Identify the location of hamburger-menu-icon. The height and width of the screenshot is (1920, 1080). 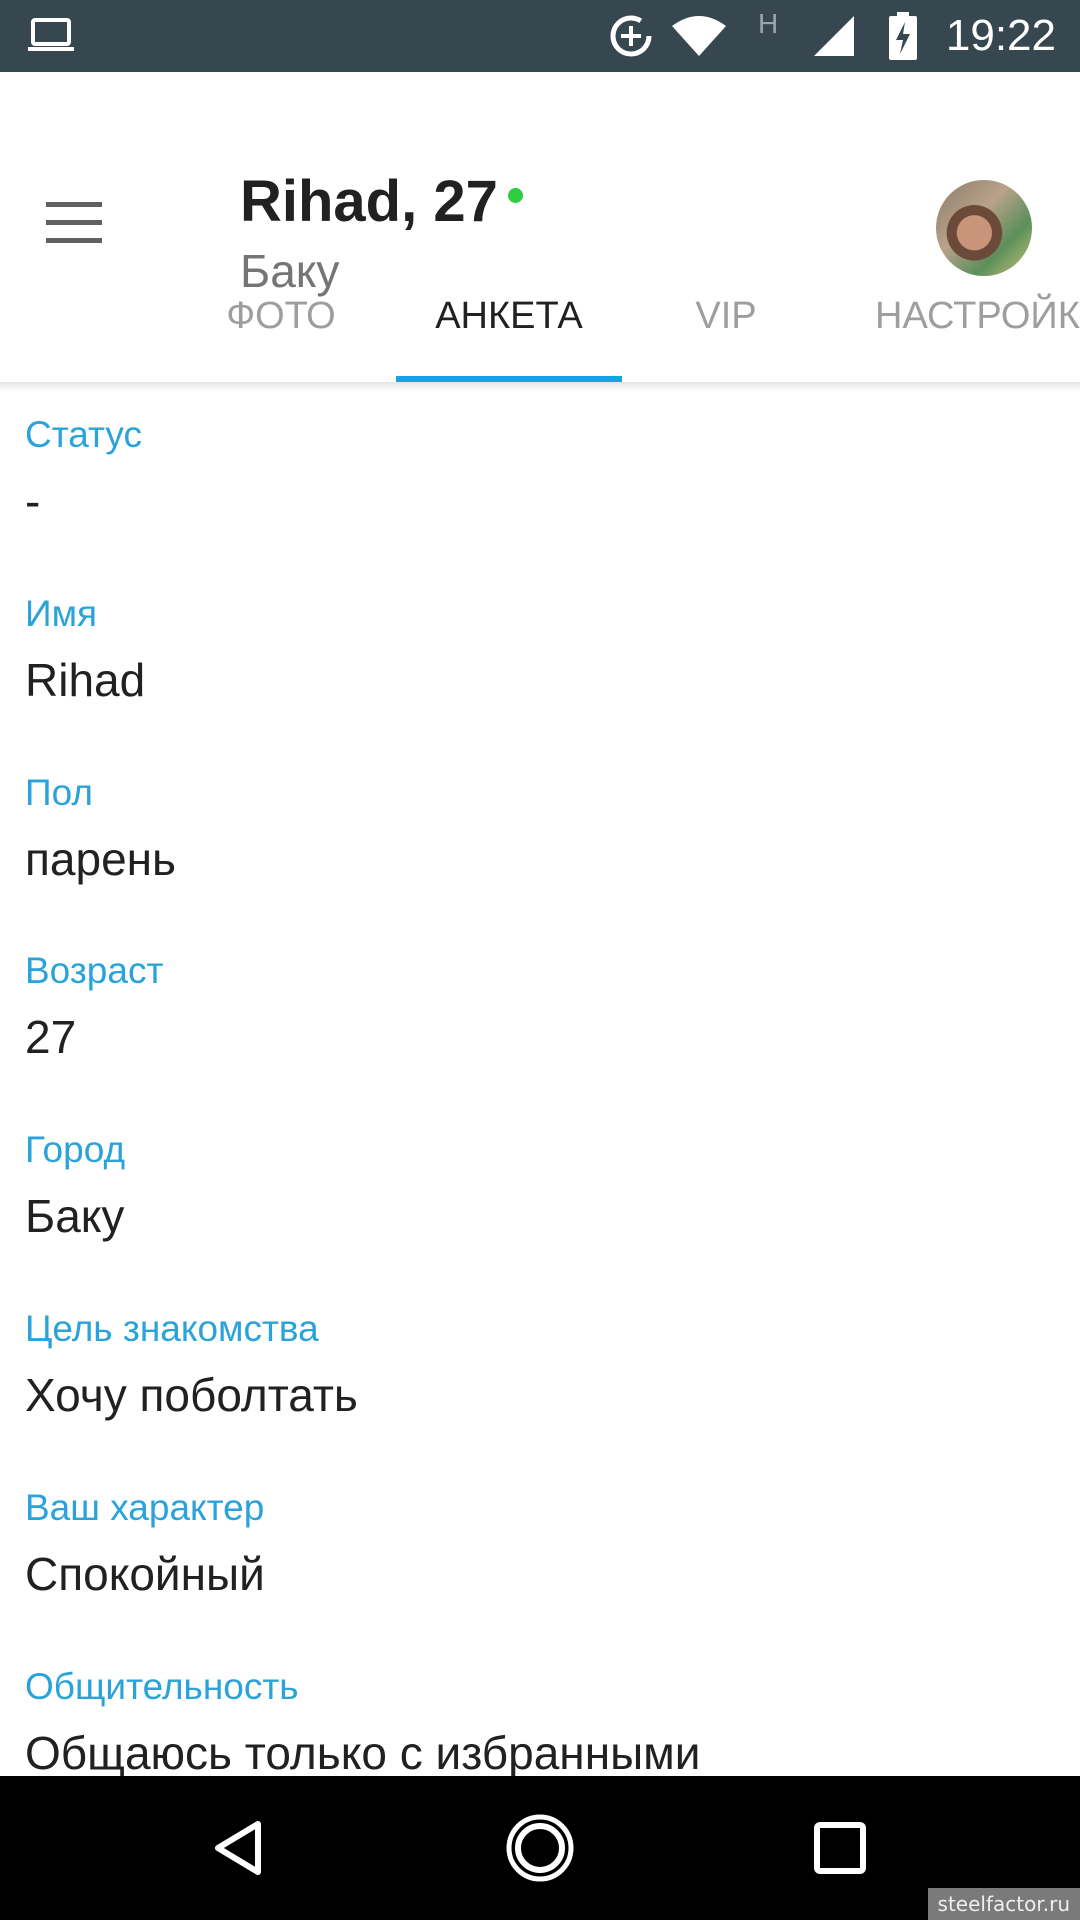
(77, 224).